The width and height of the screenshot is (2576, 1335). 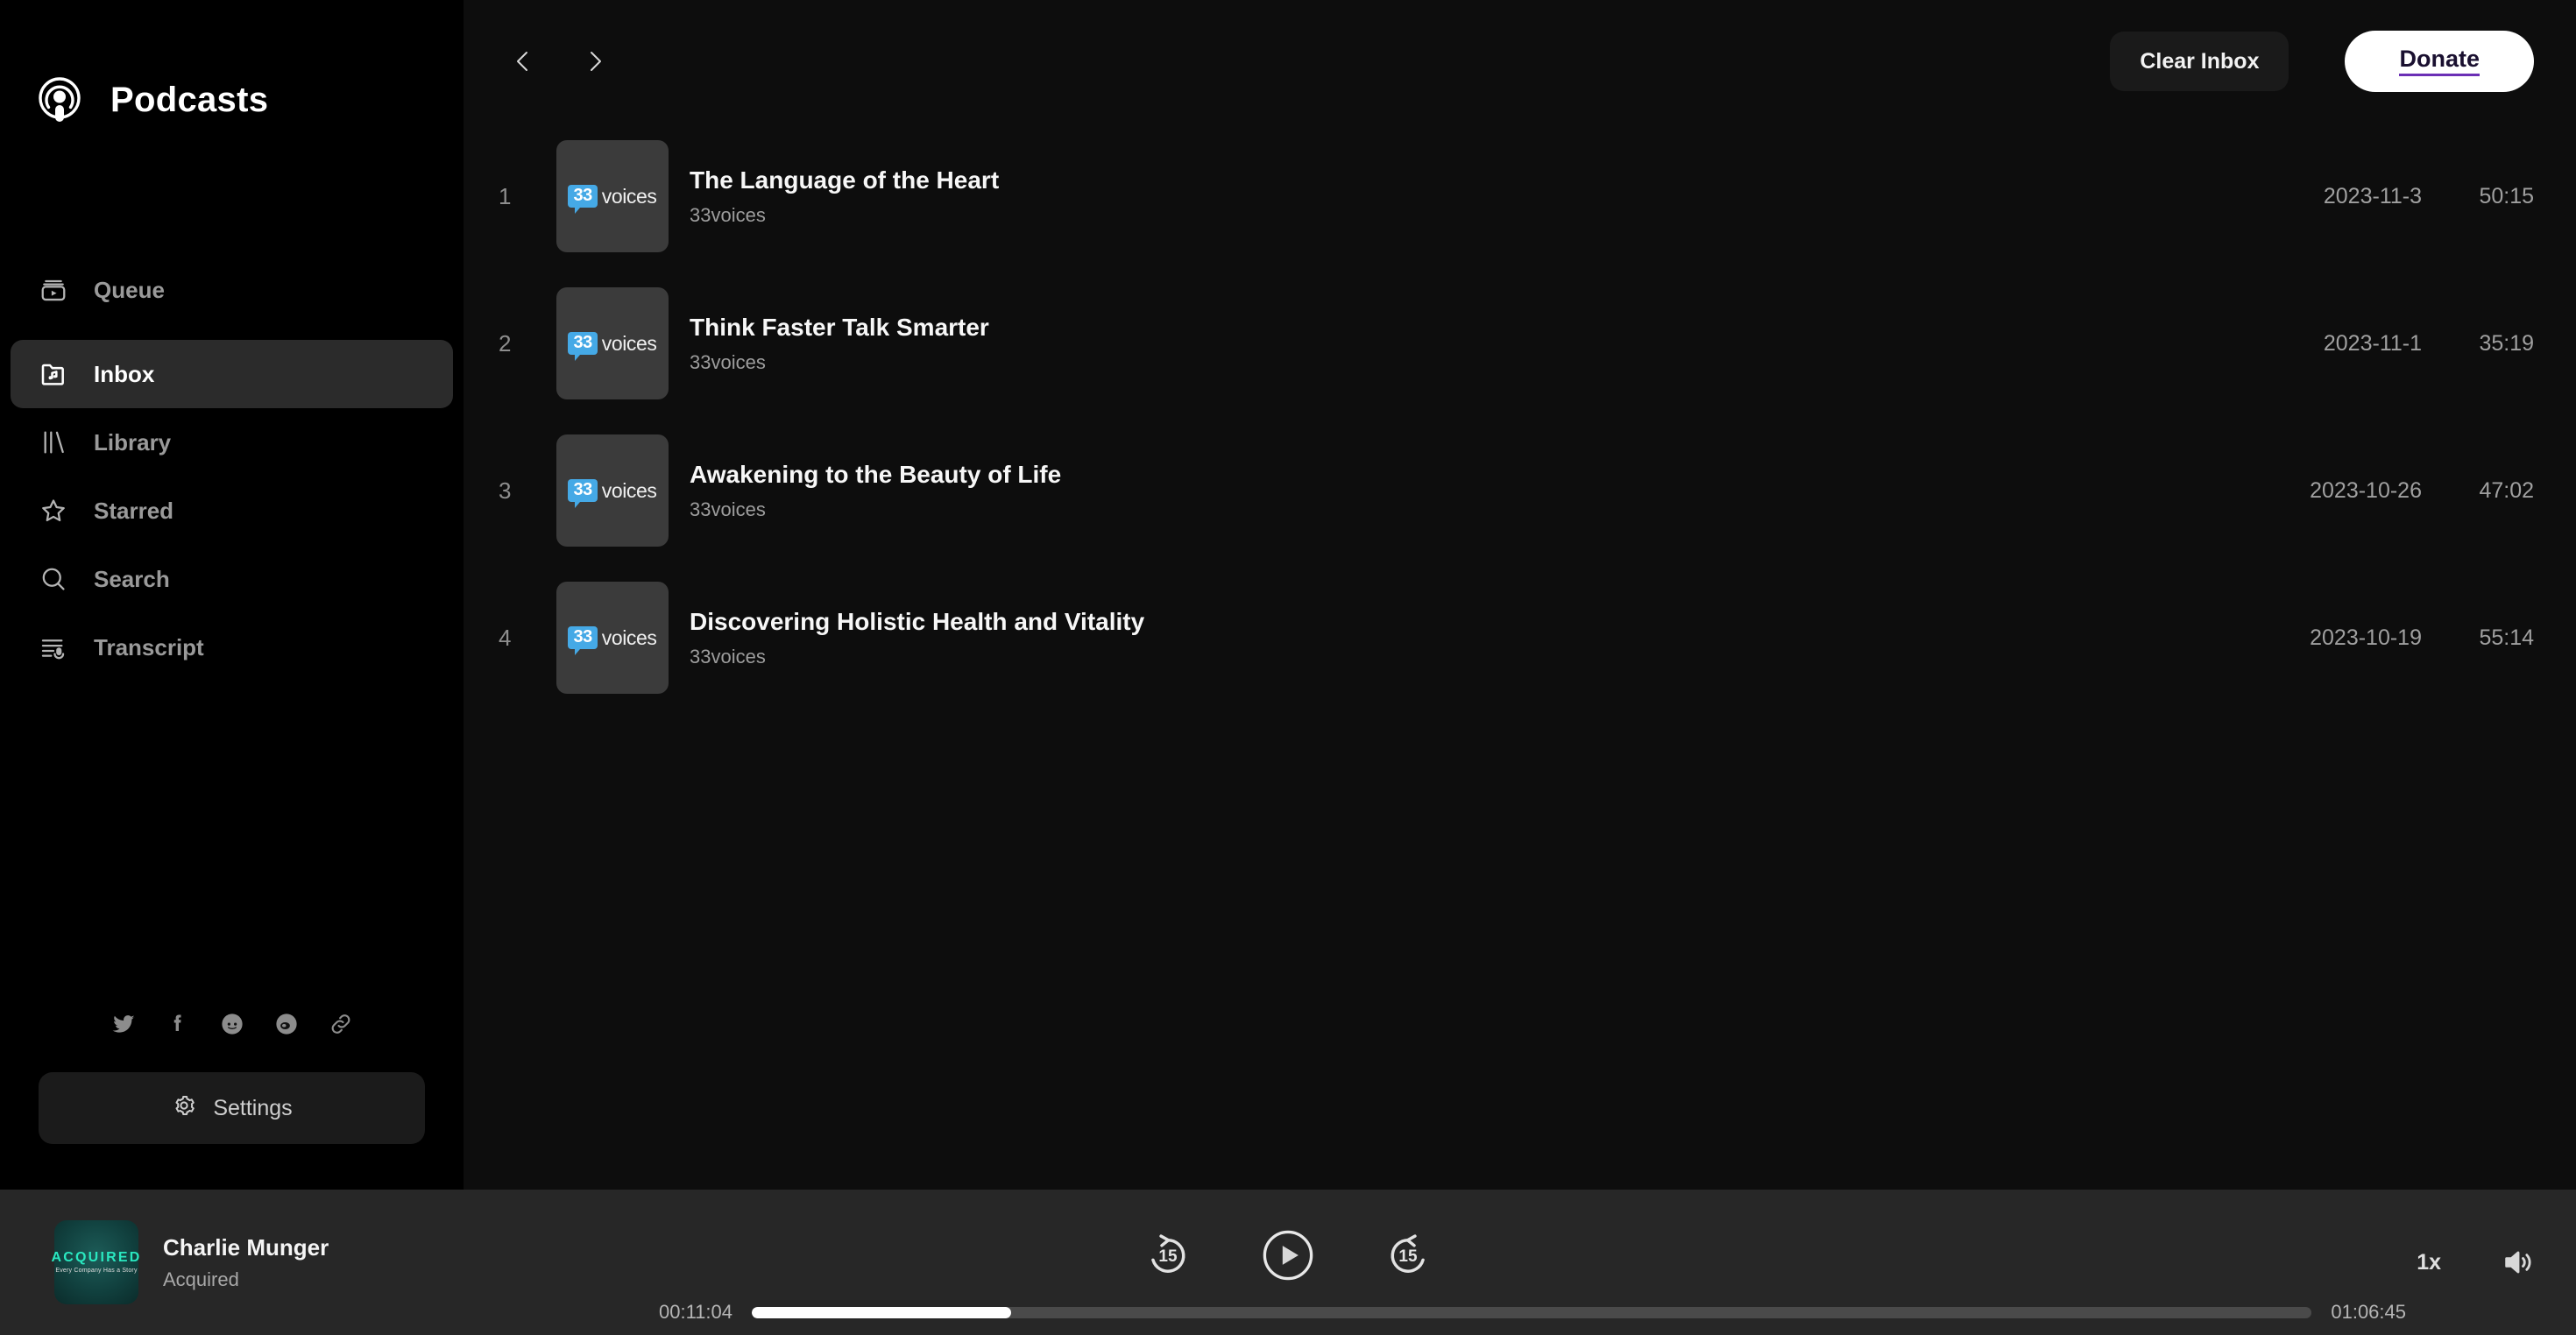 I want to click on sidebar-item-starred: Starred, so click(x=232, y=511).